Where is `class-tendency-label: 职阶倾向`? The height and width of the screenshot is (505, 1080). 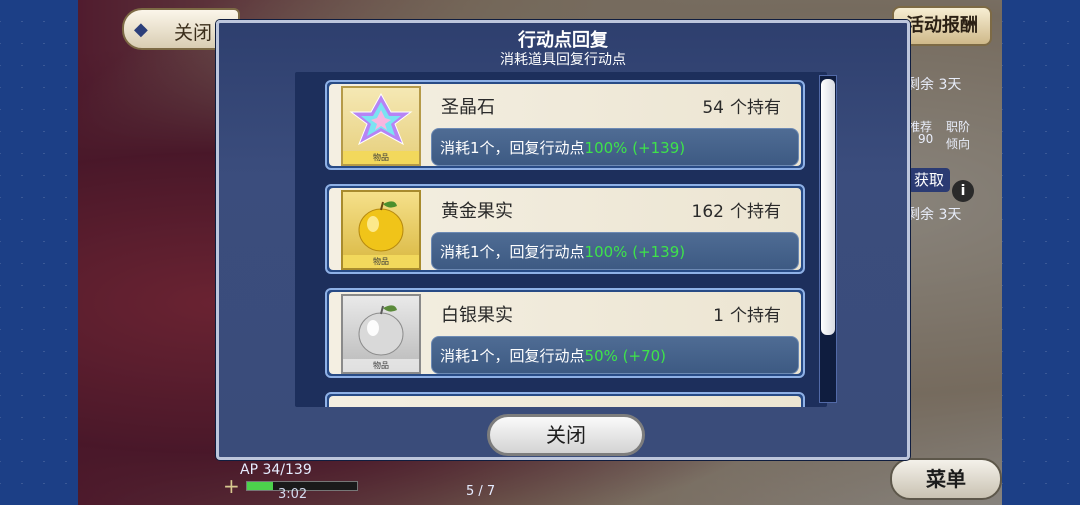
class-tendency-label: 职阶倾向 is located at coordinates (958, 135).